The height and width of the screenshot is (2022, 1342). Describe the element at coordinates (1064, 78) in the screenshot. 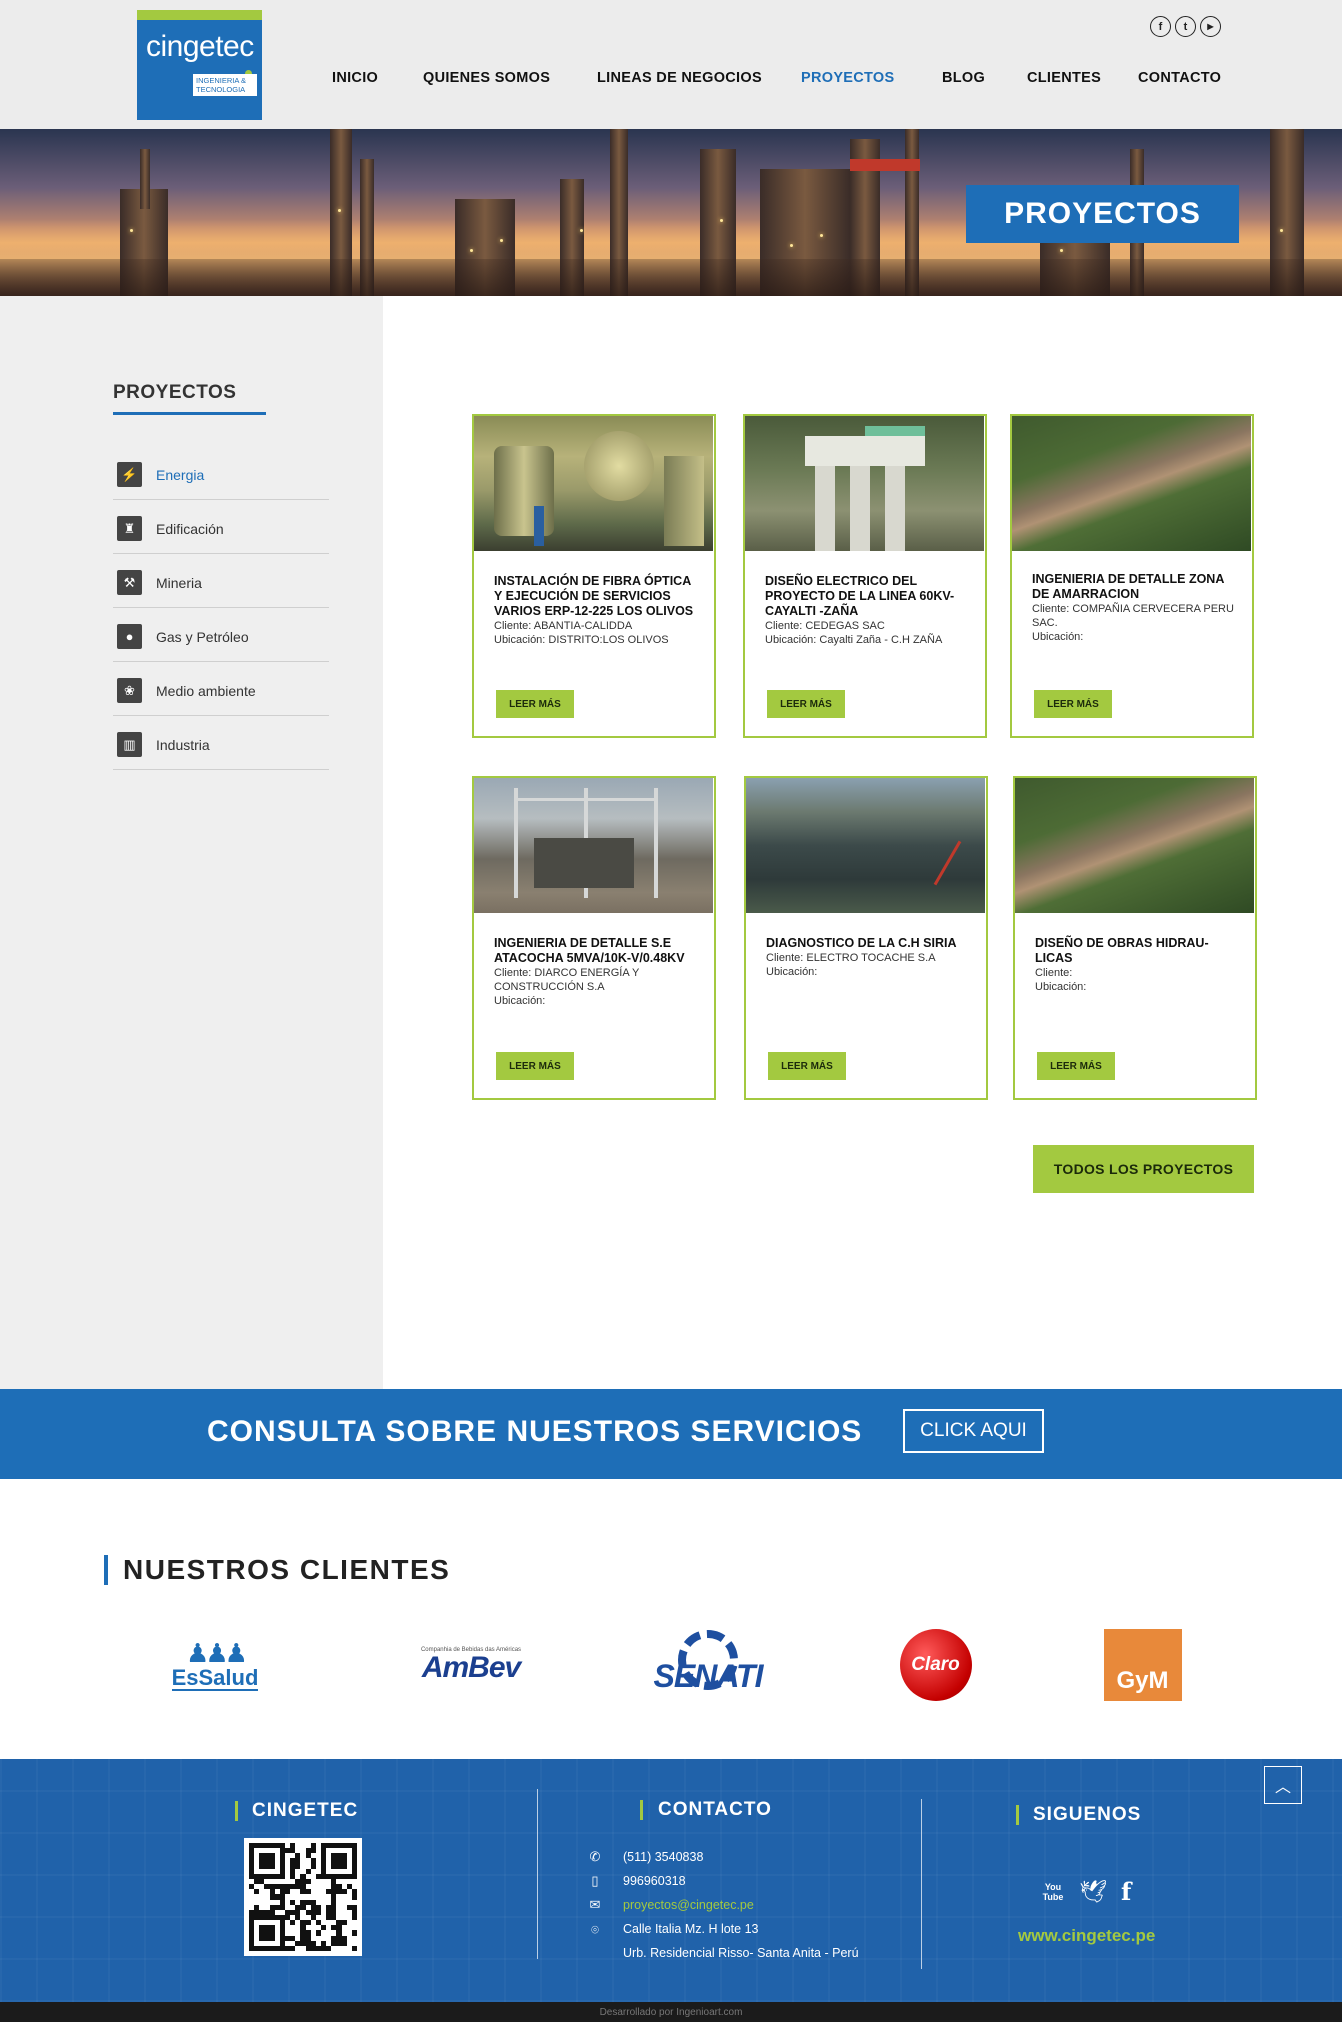

I see `nav-clientes: CLIENTES` at that location.